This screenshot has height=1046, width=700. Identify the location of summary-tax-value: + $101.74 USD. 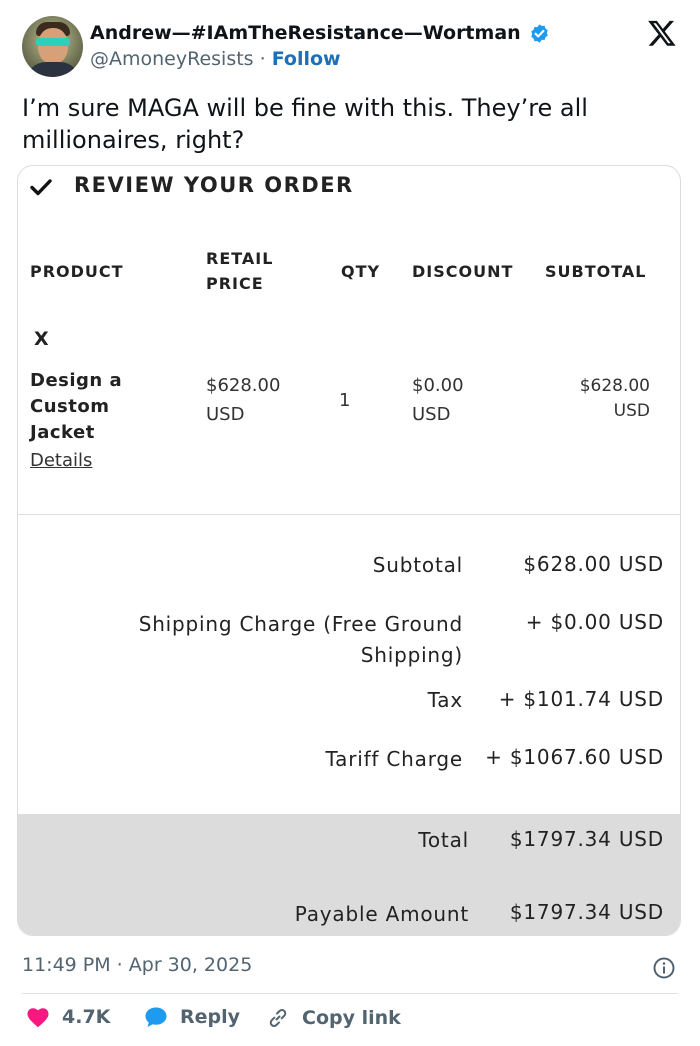
(581, 699).